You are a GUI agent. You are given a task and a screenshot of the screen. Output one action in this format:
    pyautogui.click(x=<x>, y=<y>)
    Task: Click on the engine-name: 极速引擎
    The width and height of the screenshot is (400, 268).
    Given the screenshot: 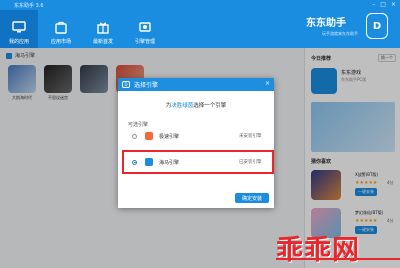 What is the action you would take?
    pyautogui.click(x=169, y=136)
    